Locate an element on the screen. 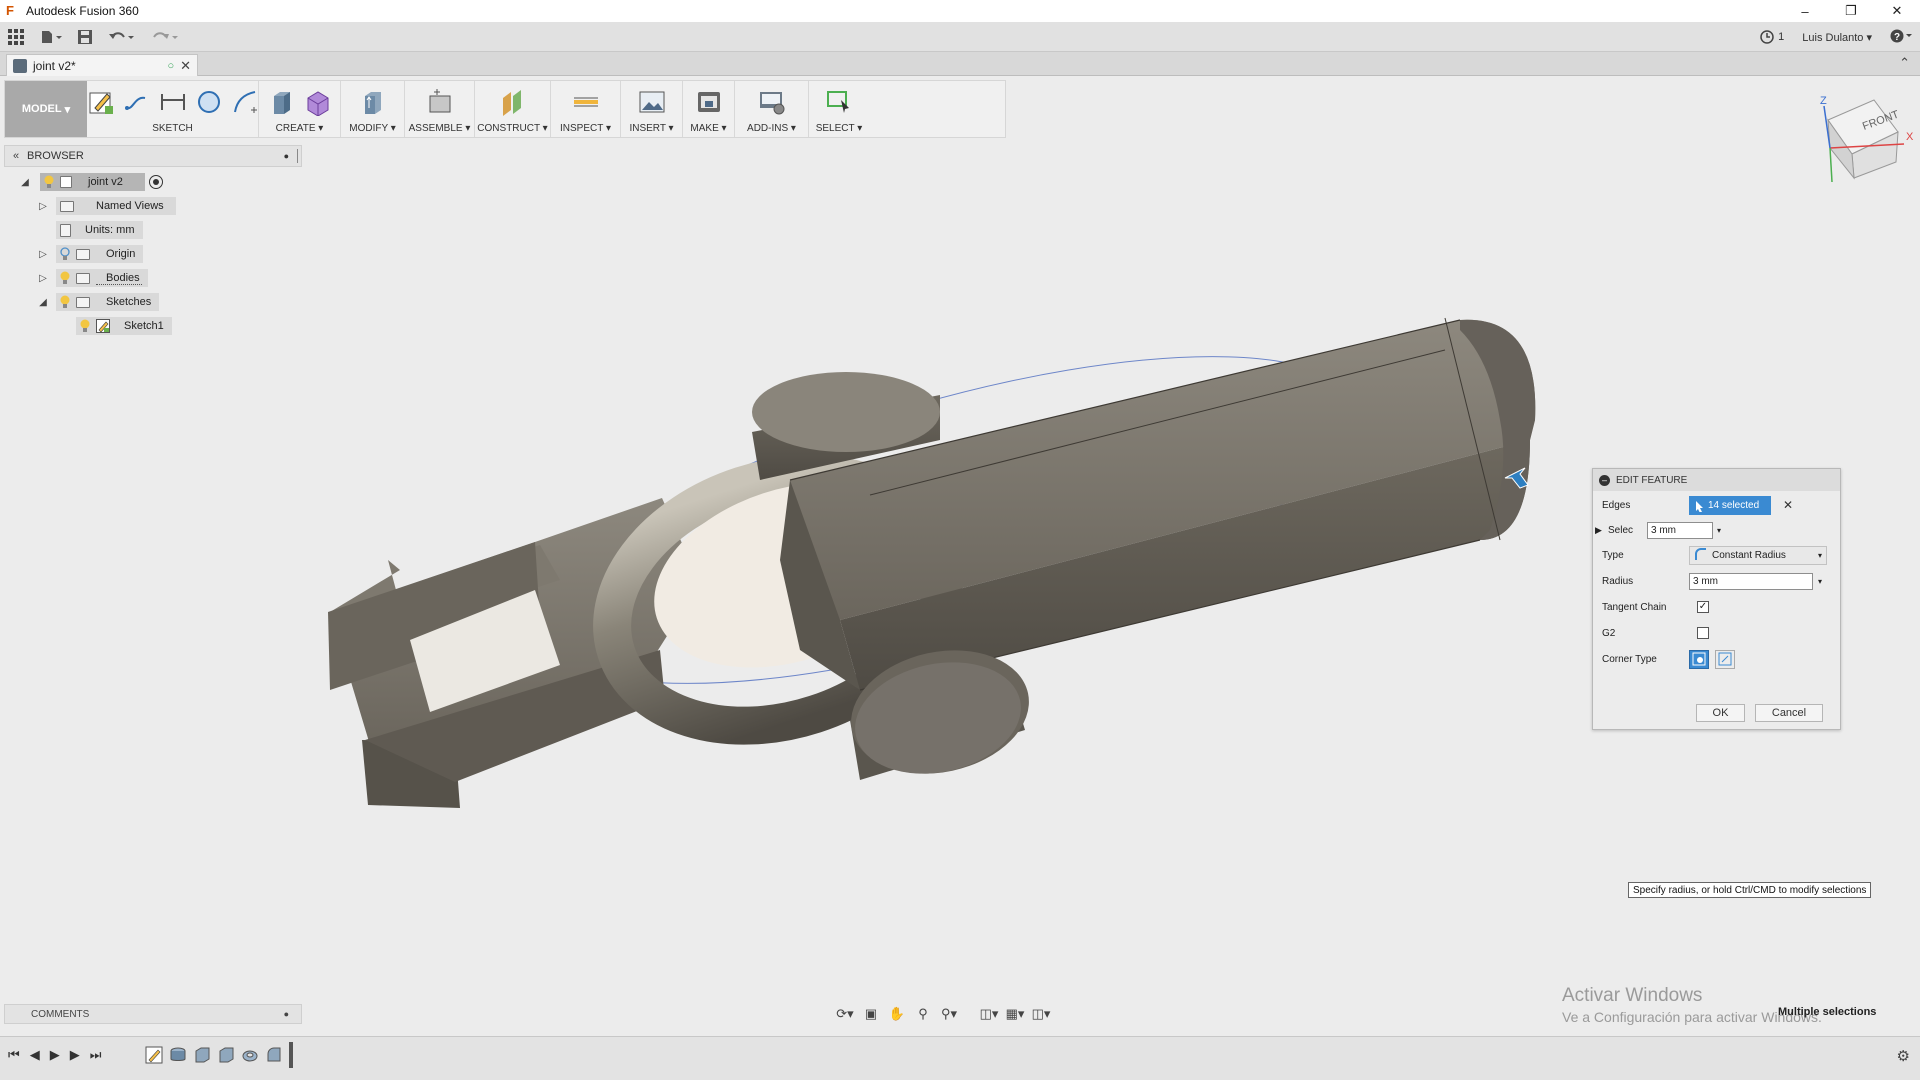 Image resolution: width=1920 pixels, height=1080 pixels. restore-button: ❐ is located at coordinates (1851, 11).